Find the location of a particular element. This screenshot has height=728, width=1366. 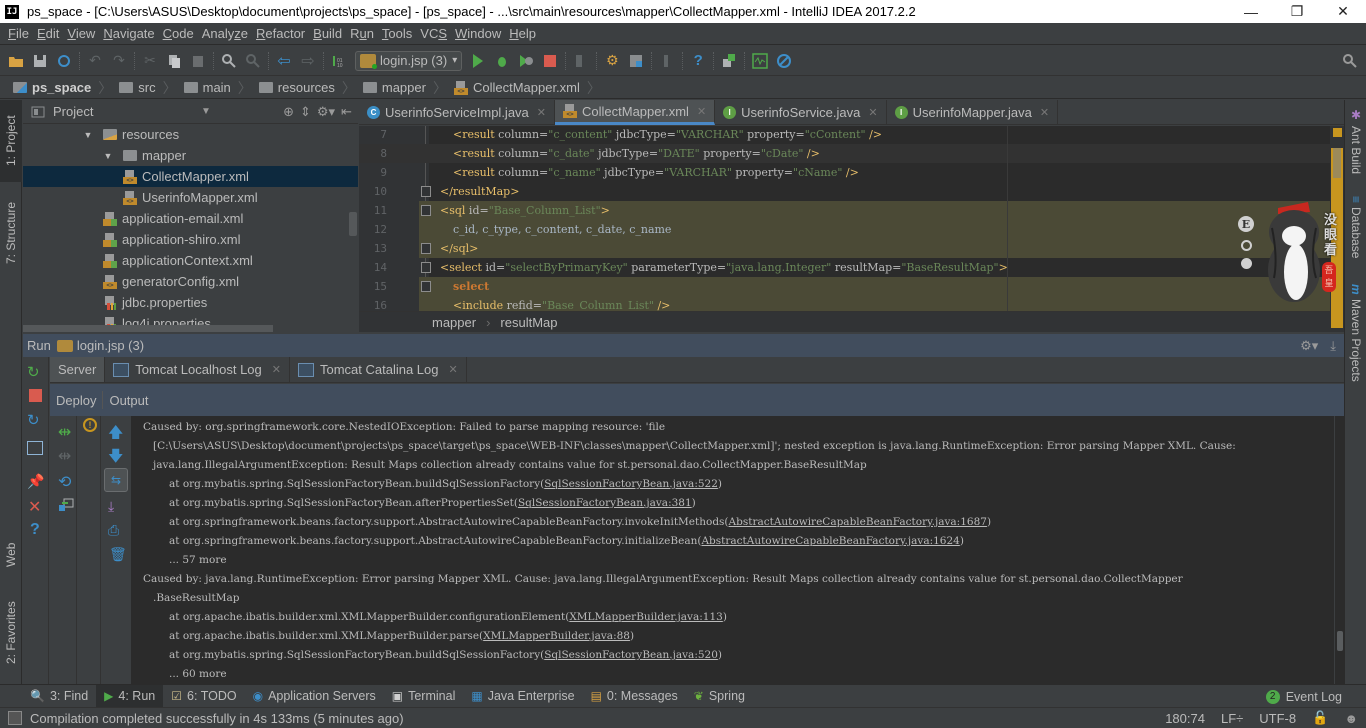

back-icon: ⇦ is located at coordinates (284, 61).